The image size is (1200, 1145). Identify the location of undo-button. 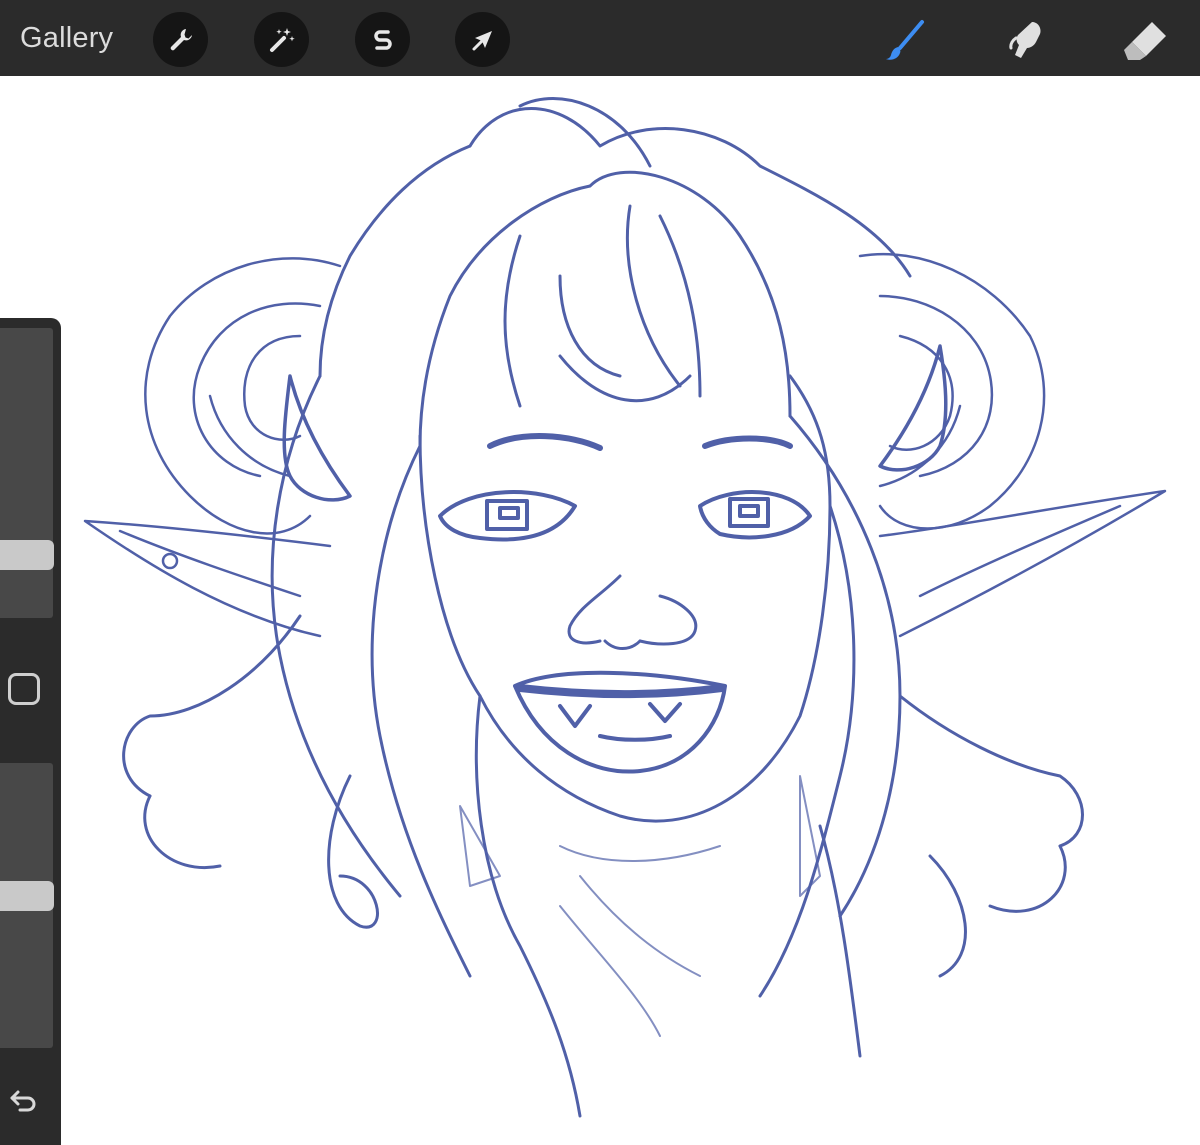
(25, 1100).